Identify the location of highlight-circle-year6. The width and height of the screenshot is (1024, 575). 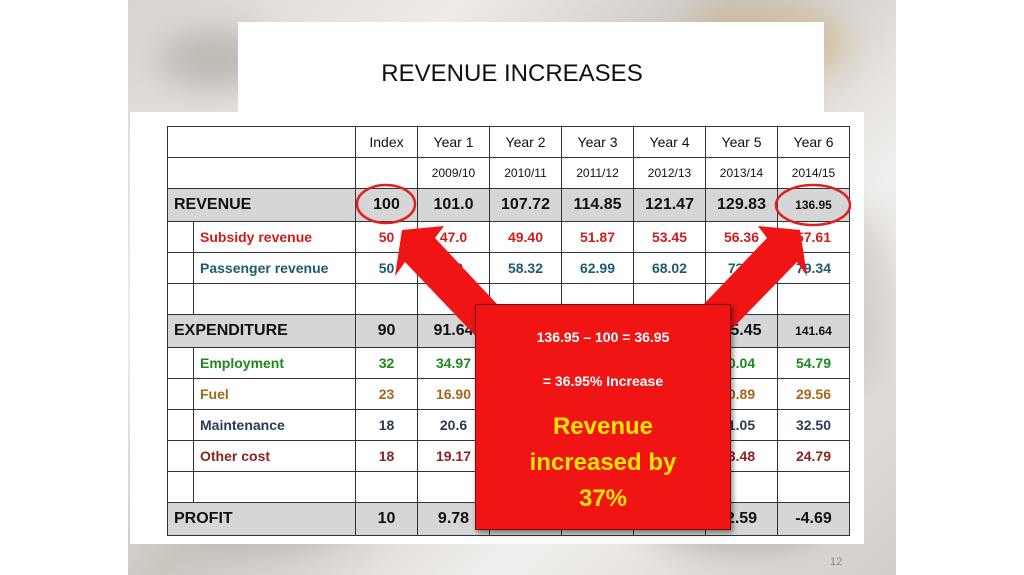
(813, 205).